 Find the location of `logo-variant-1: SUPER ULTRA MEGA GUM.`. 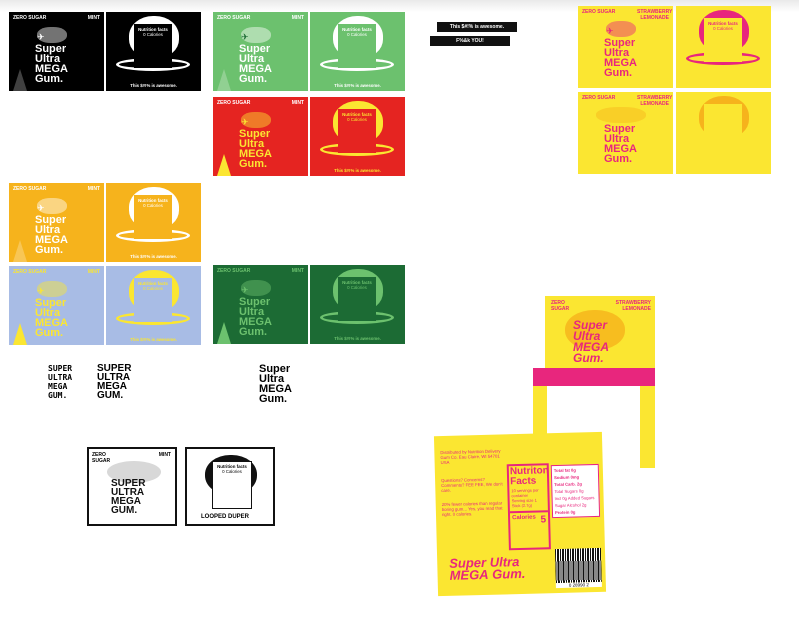

logo-variant-1: SUPER ULTRA MEGA GUM. is located at coordinates (60, 382).